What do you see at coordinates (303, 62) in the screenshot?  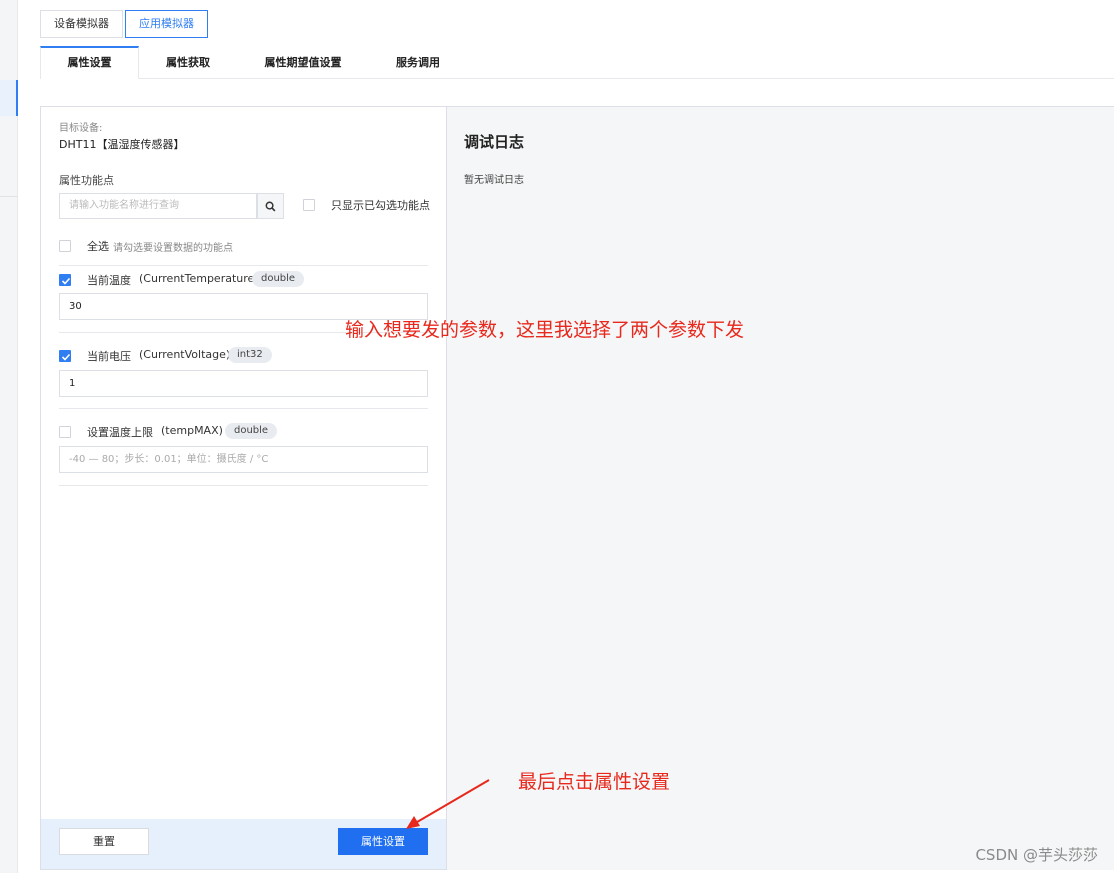 I see `tab-property-desired: 属性期望值设置` at bounding box center [303, 62].